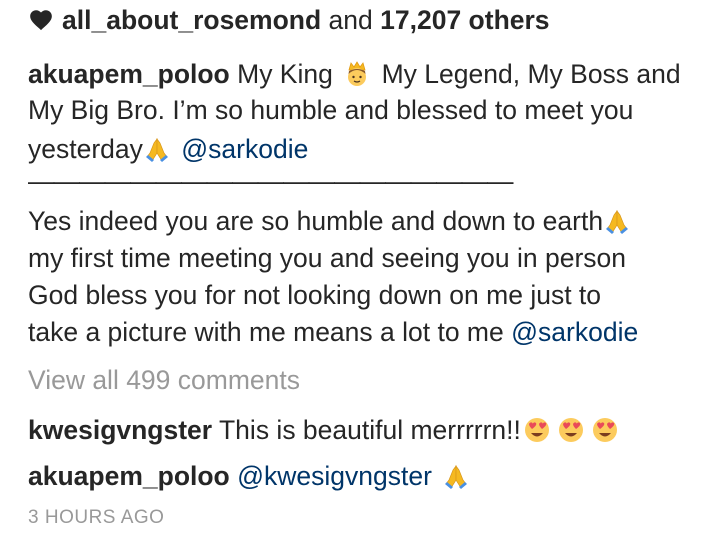 Image resolution: width=720 pixels, height=554 pixels. I want to click on comment-text: This is beautiful merrrrrn!!, so click(370, 430).